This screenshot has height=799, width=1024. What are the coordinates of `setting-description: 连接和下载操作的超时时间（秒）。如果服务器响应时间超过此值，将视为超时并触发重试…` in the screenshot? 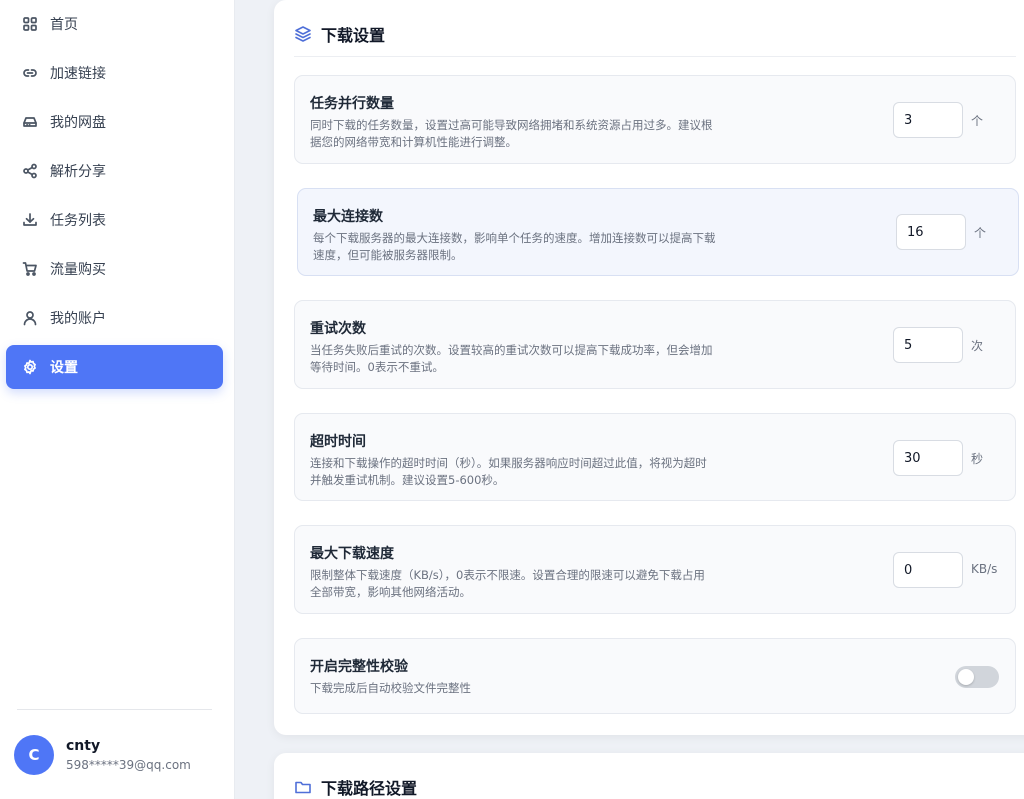 It's located at (508, 471).